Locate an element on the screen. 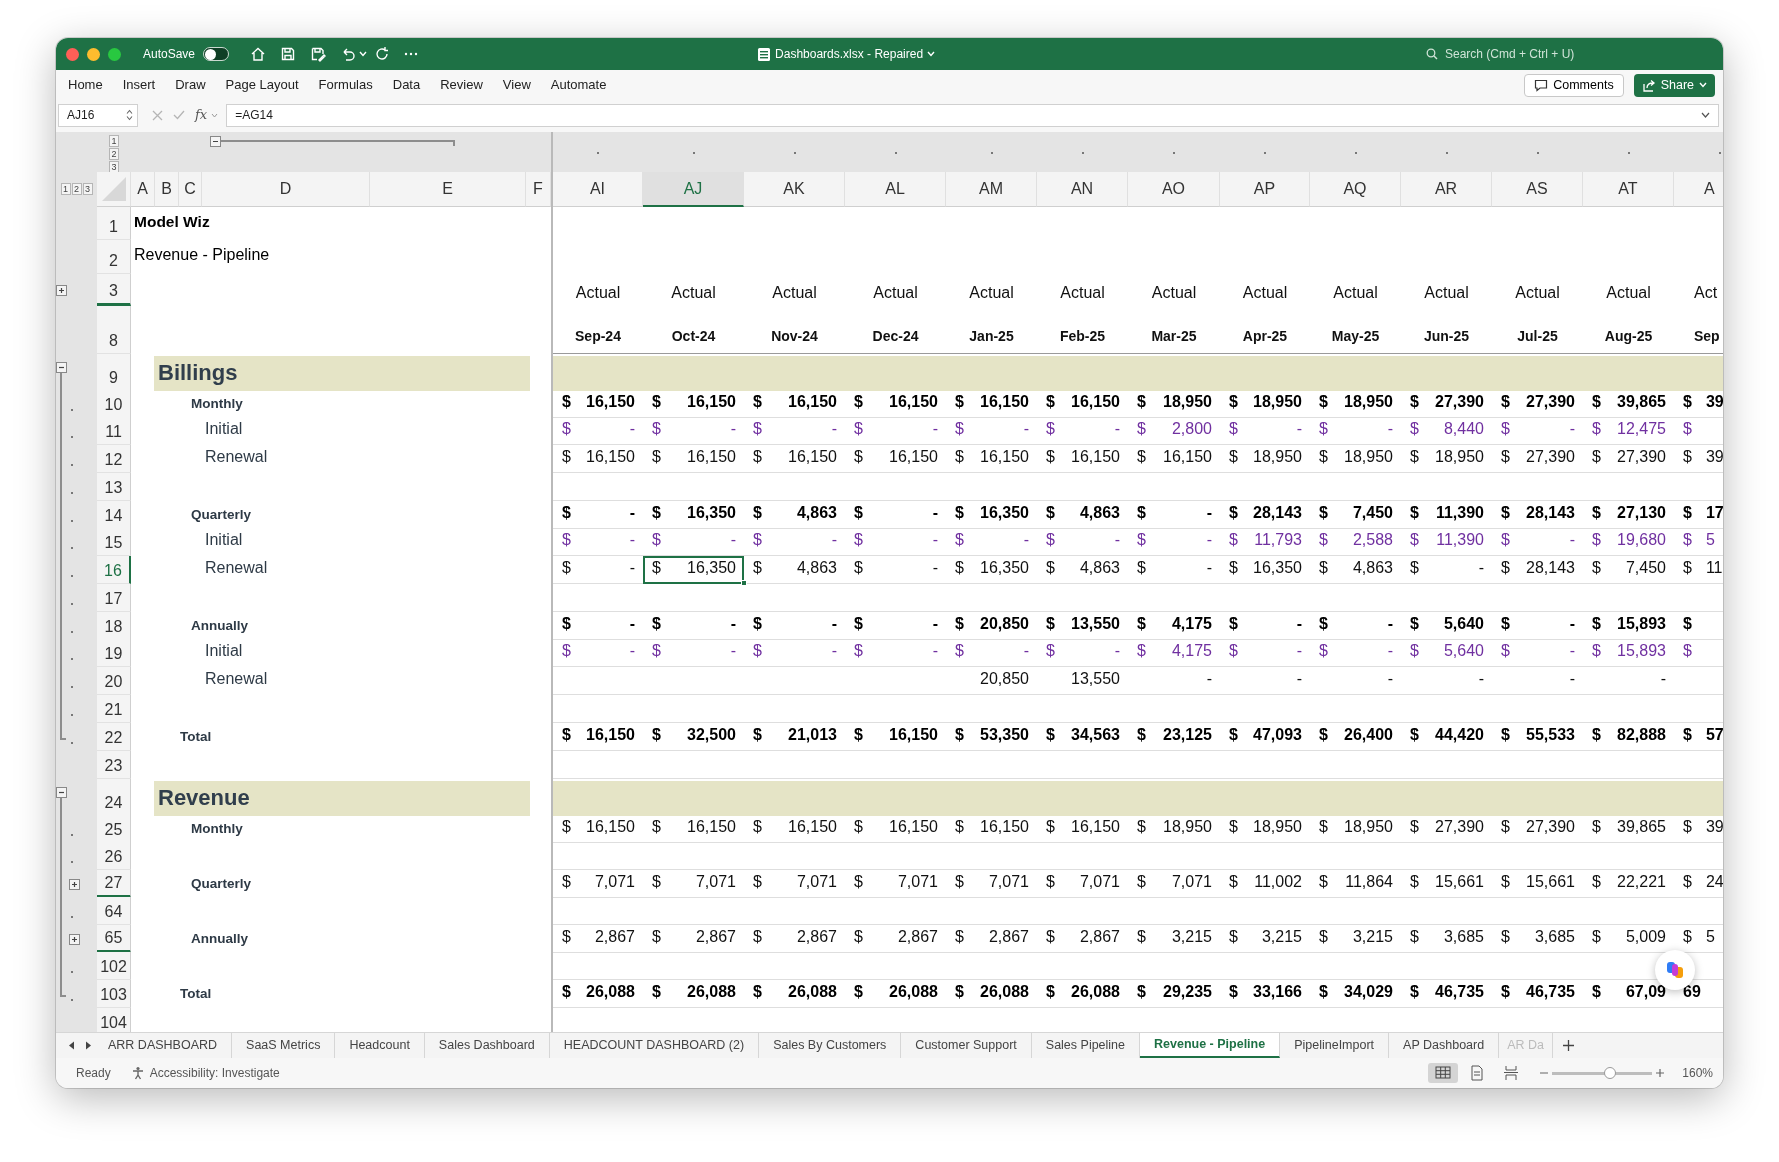  share-button: Share is located at coordinates (1674, 85).